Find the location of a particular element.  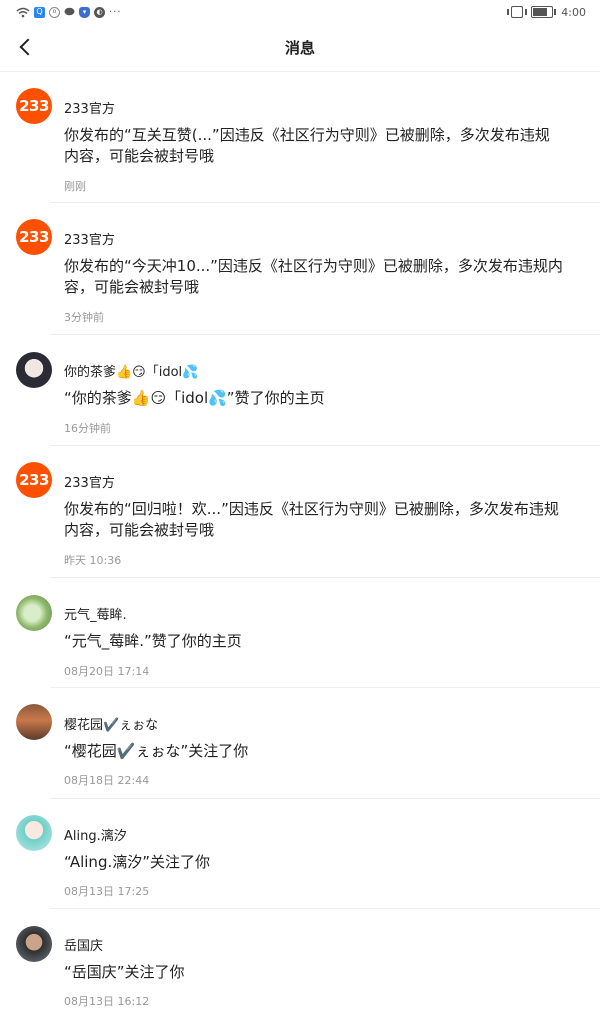

message-text: “元气_莓眸.”赞了你的主页 is located at coordinates (153, 641).